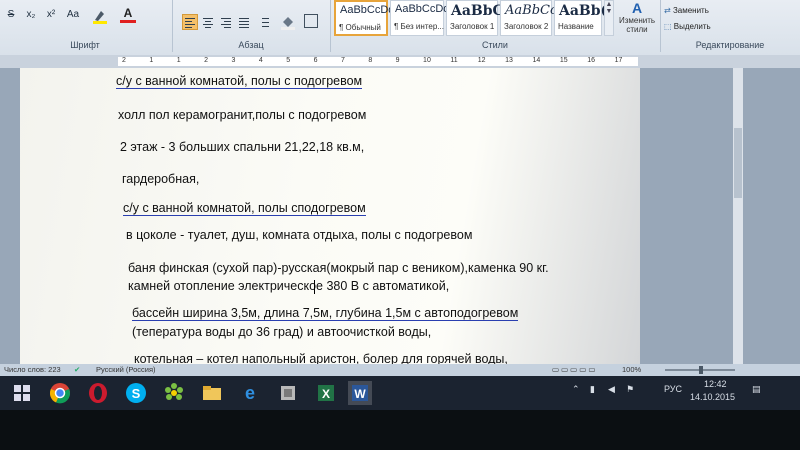 Image resolution: width=800 pixels, height=450 pixels. Describe the element at coordinates (160, 179) in the screenshot. I see `doc-line: гардеробная,` at that location.